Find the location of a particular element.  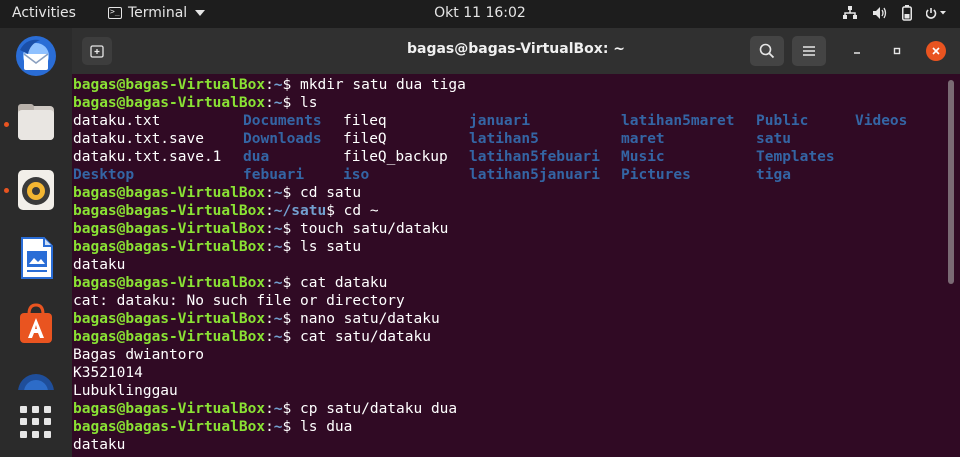

dock is located at coordinates (36, 242).